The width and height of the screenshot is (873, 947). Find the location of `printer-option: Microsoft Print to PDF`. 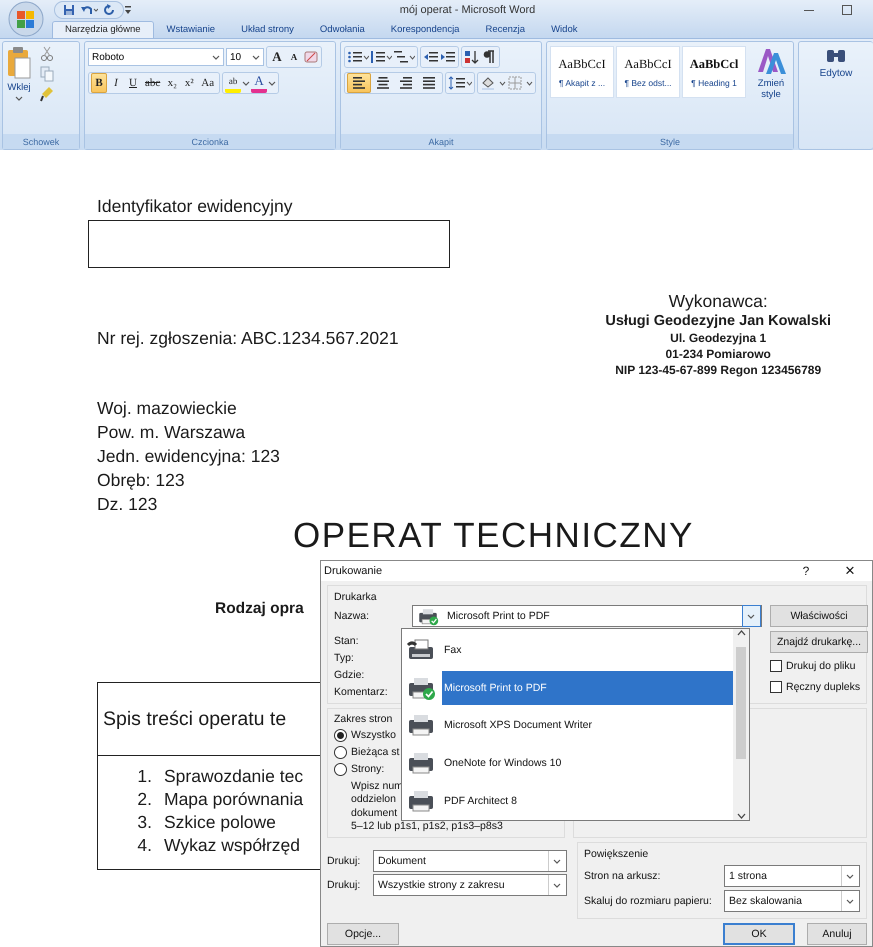

printer-option: Microsoft Print to PDF is located at coordinates (587, 687).